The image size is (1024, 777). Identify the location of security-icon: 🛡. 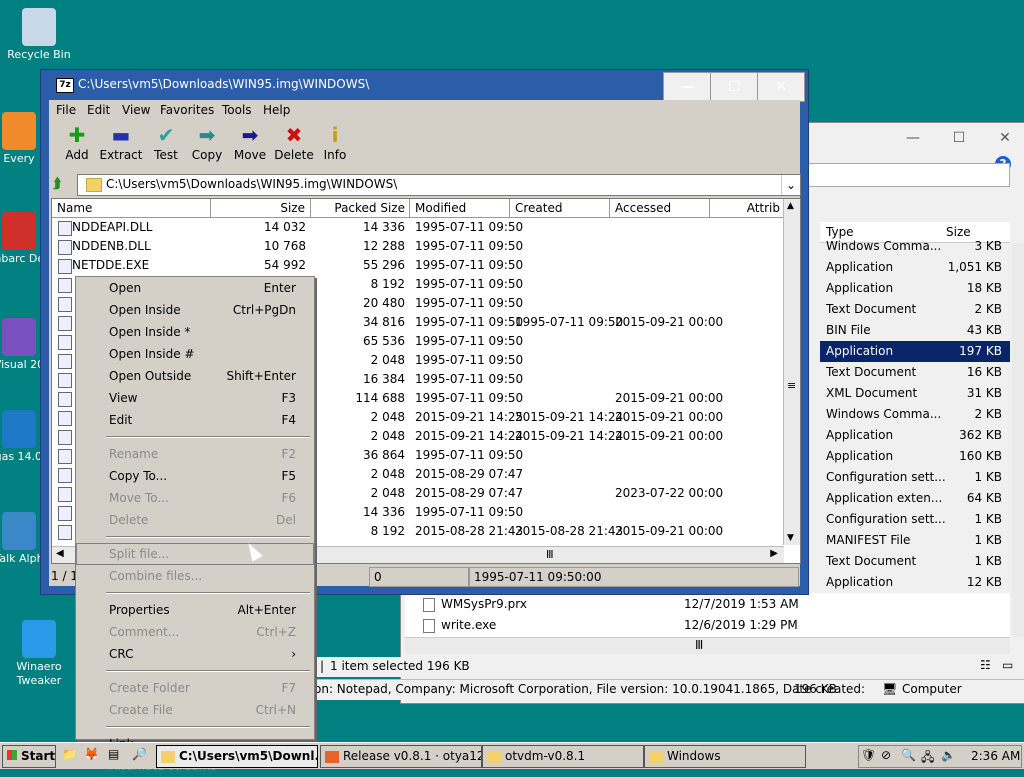
(868, 755).